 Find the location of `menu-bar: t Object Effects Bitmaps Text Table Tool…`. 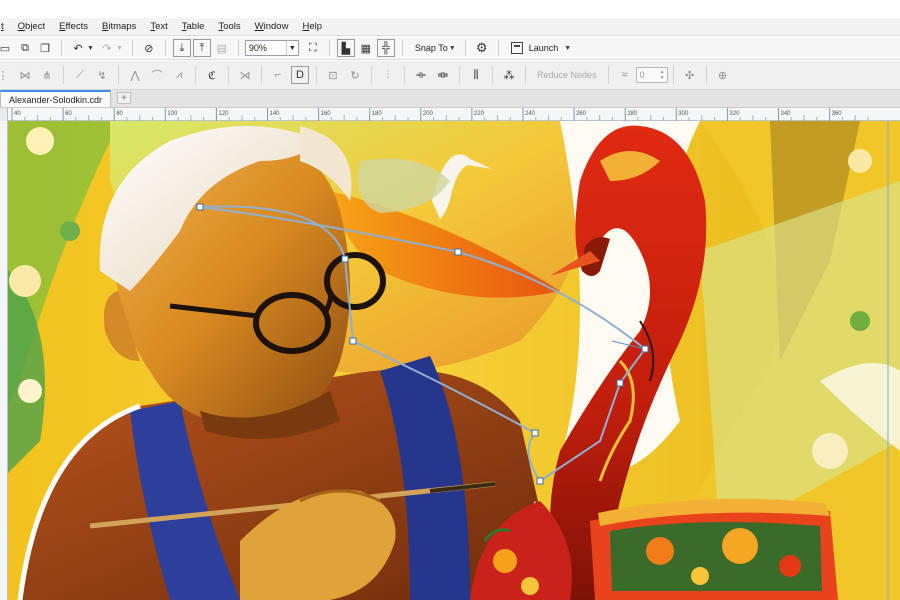

menu-bar: t Object Effects Bitmaps Text Table Tool… is located at coordinates (450, 27).